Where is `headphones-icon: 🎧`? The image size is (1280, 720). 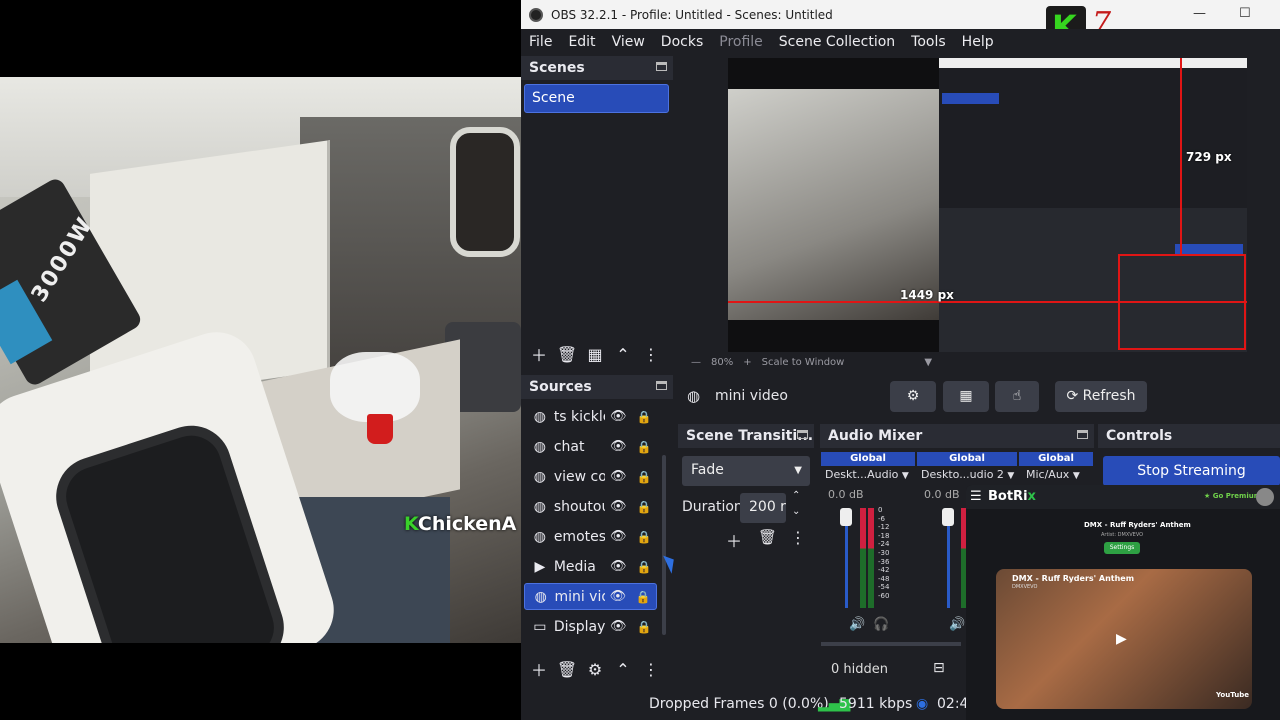 headphones-icon: 🎧 is located at coordinates (881, 624).